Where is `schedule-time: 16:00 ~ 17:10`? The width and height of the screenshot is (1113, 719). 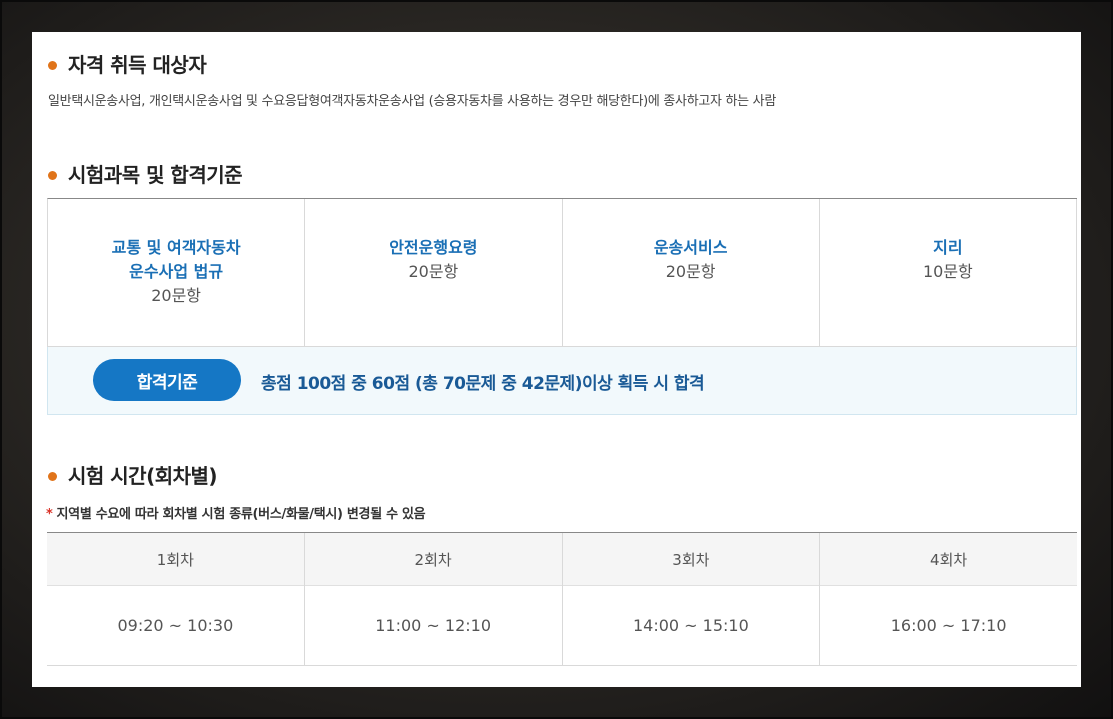 schedule-time: 16:00 ~ 17:10 is located at coordinates (948, 626).